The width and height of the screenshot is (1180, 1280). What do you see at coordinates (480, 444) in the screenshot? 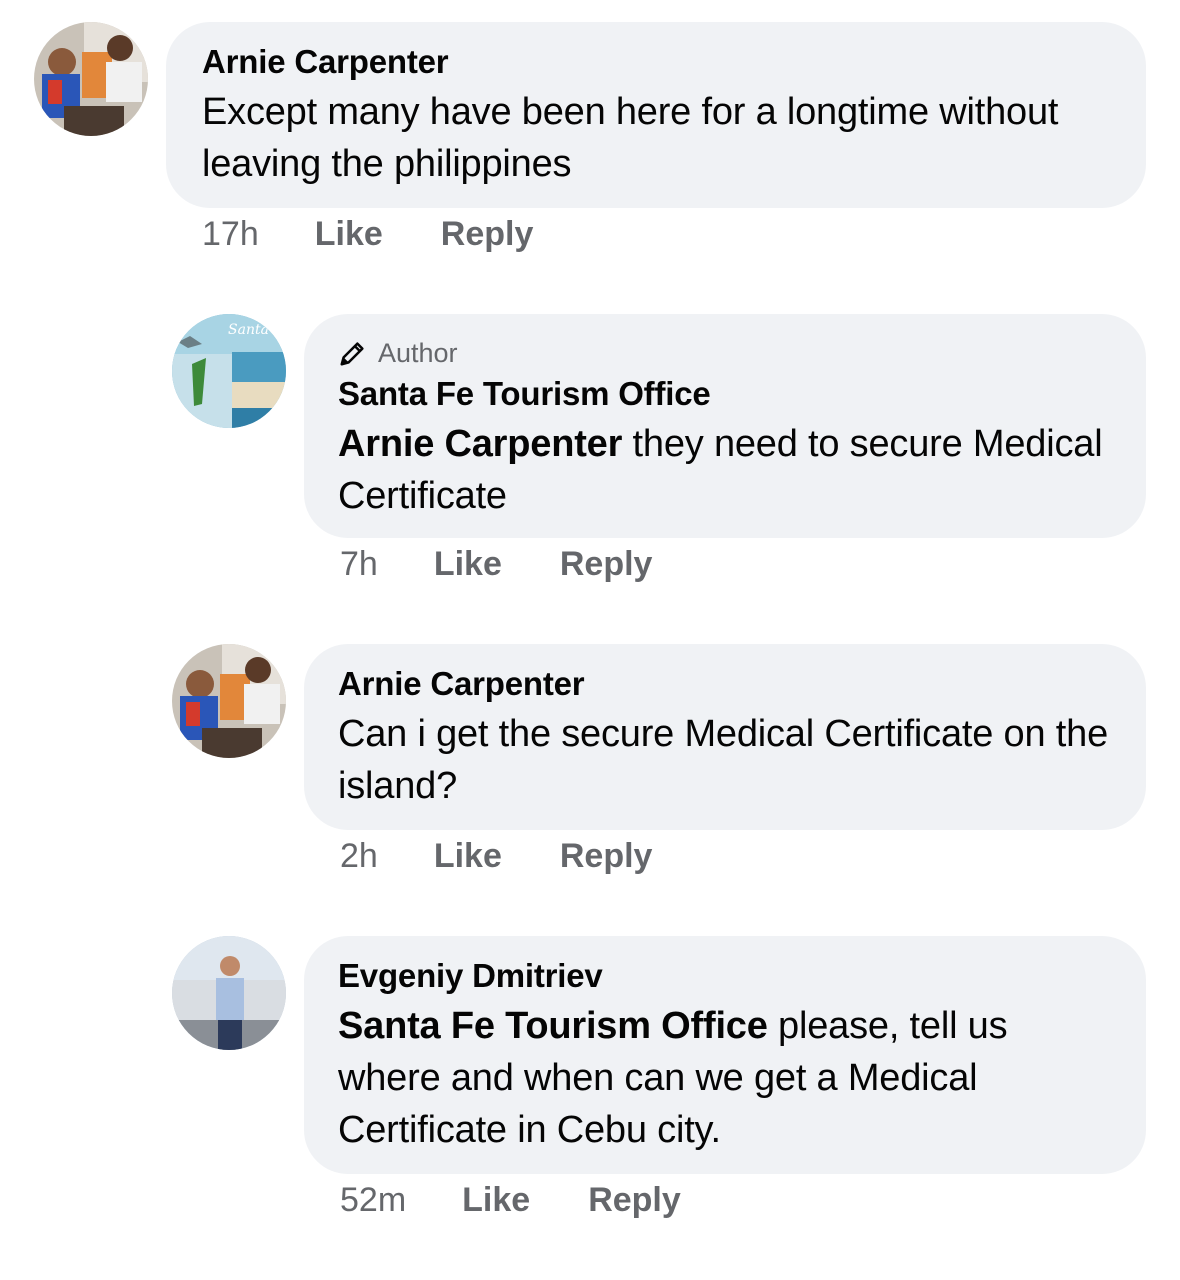
I see `mention-link: Arnie Carpenter` at bounding box center [480, 444].